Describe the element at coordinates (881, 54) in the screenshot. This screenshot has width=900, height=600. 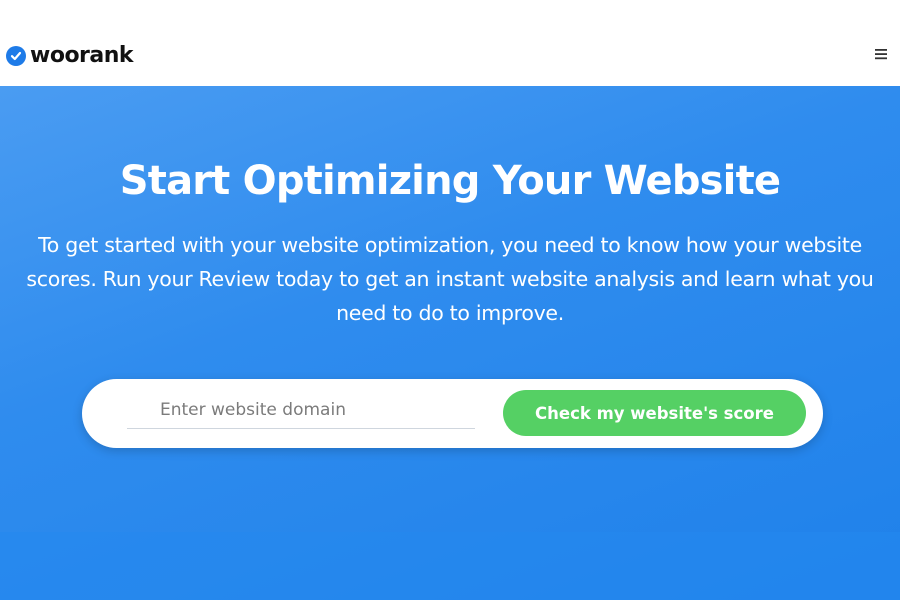
I see `hamburger-menu-icon` at that location.